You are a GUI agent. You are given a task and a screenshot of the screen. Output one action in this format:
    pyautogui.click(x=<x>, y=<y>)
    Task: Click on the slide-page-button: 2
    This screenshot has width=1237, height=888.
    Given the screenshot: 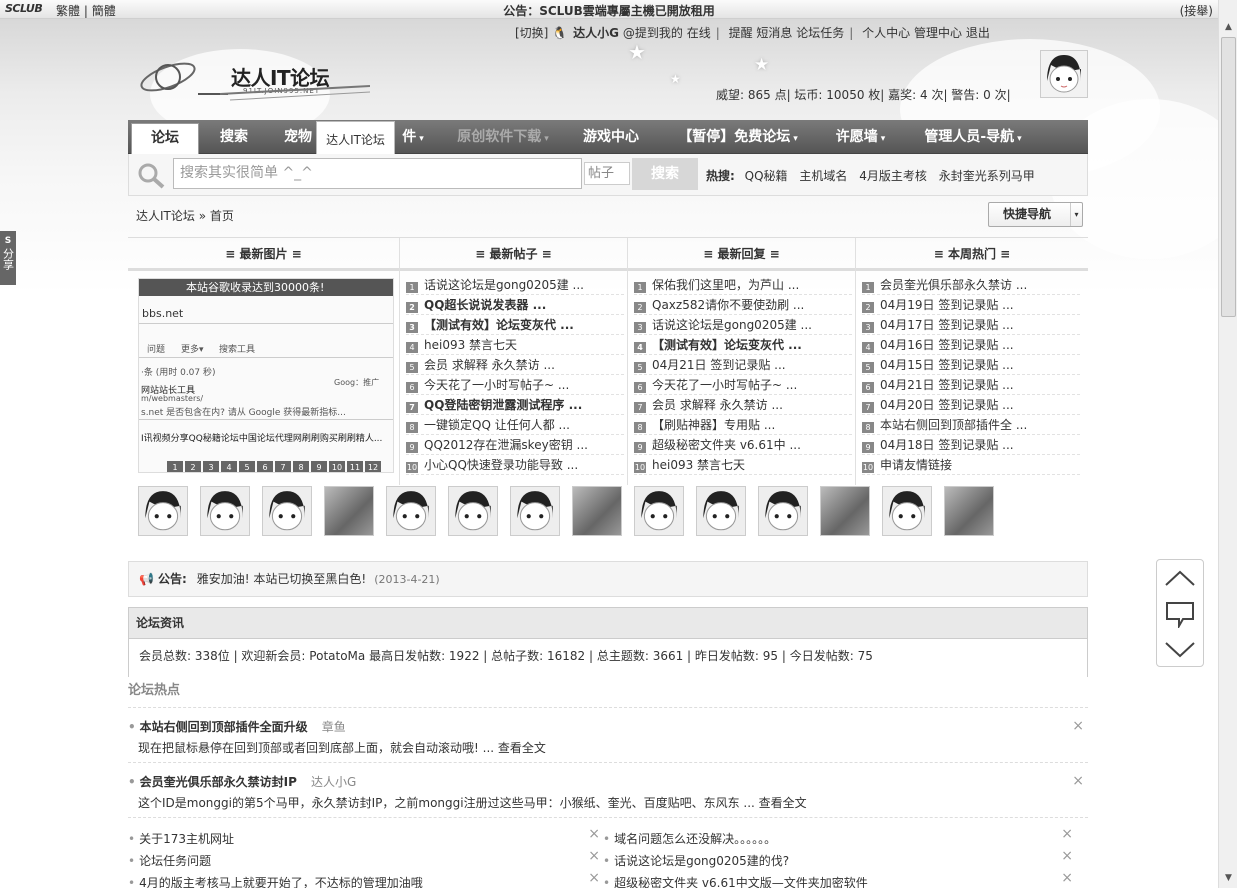 What is the action you would take?
    pyautogui.click(x=193, y=466)
    